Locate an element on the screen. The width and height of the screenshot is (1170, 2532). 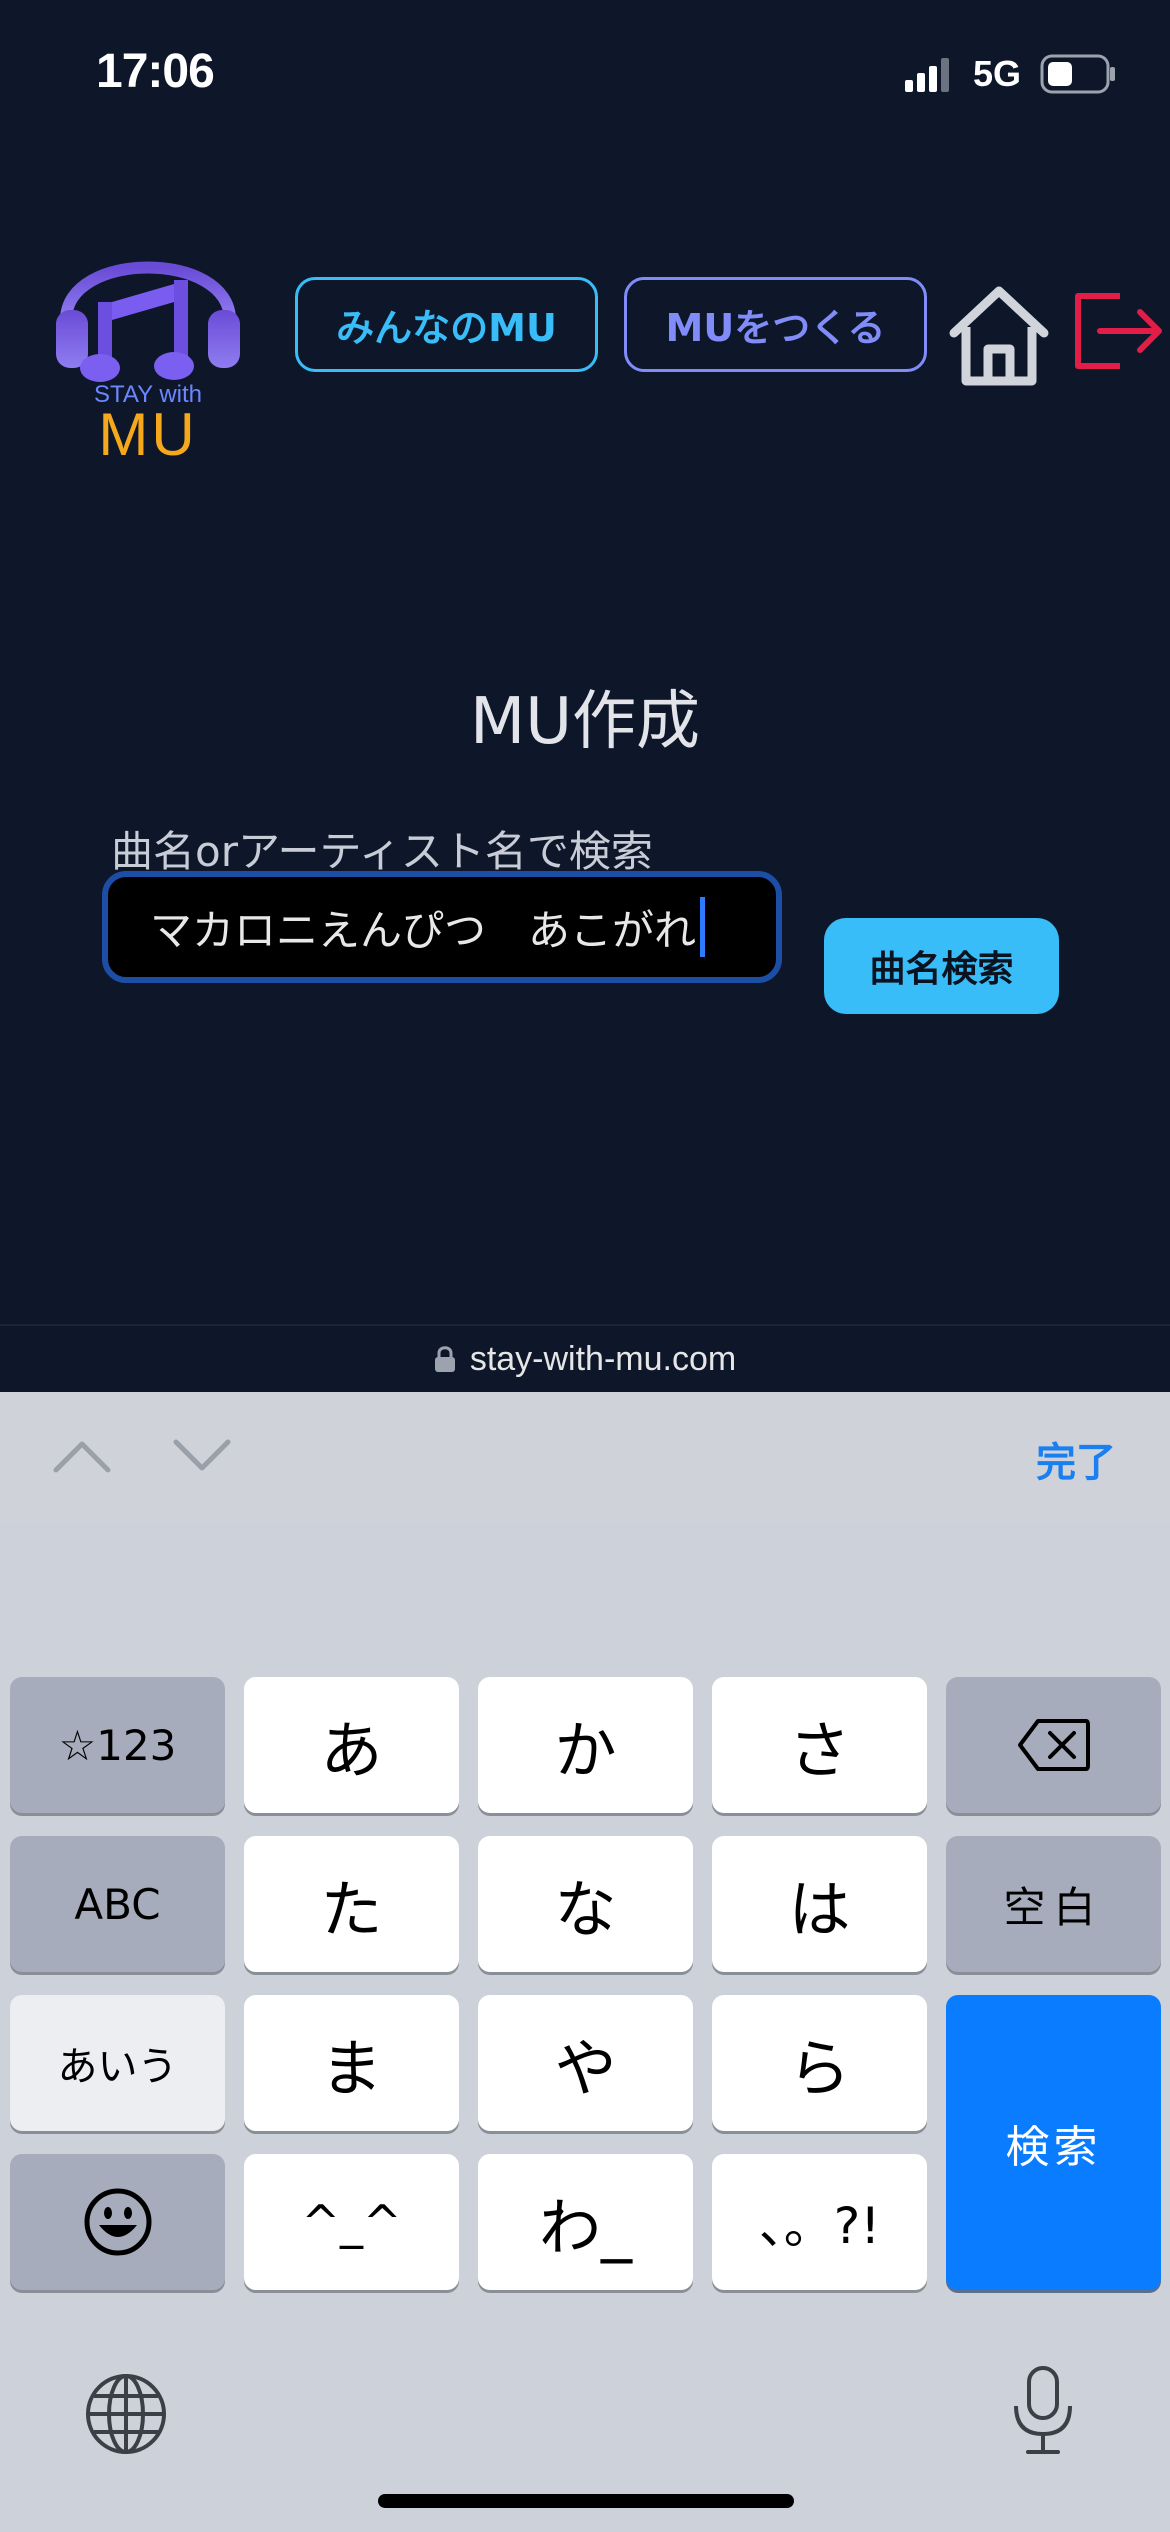
browser-url: stay-with-mu.com is located at coordinates (603, 1358).